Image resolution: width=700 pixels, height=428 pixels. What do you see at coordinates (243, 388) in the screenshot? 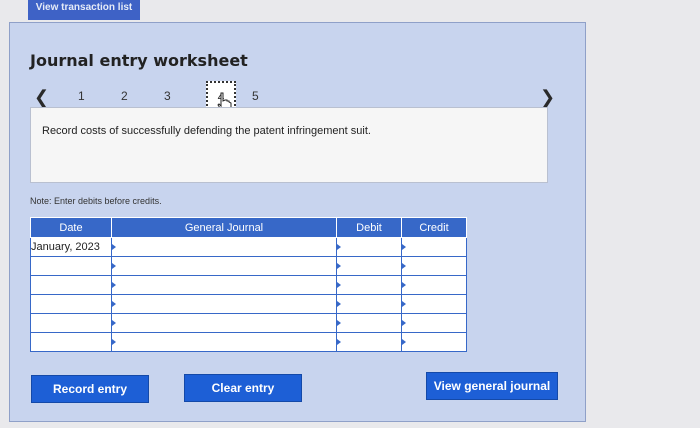
I see `clear-entry-button: Clear entry` at bounding box center [243, 388].